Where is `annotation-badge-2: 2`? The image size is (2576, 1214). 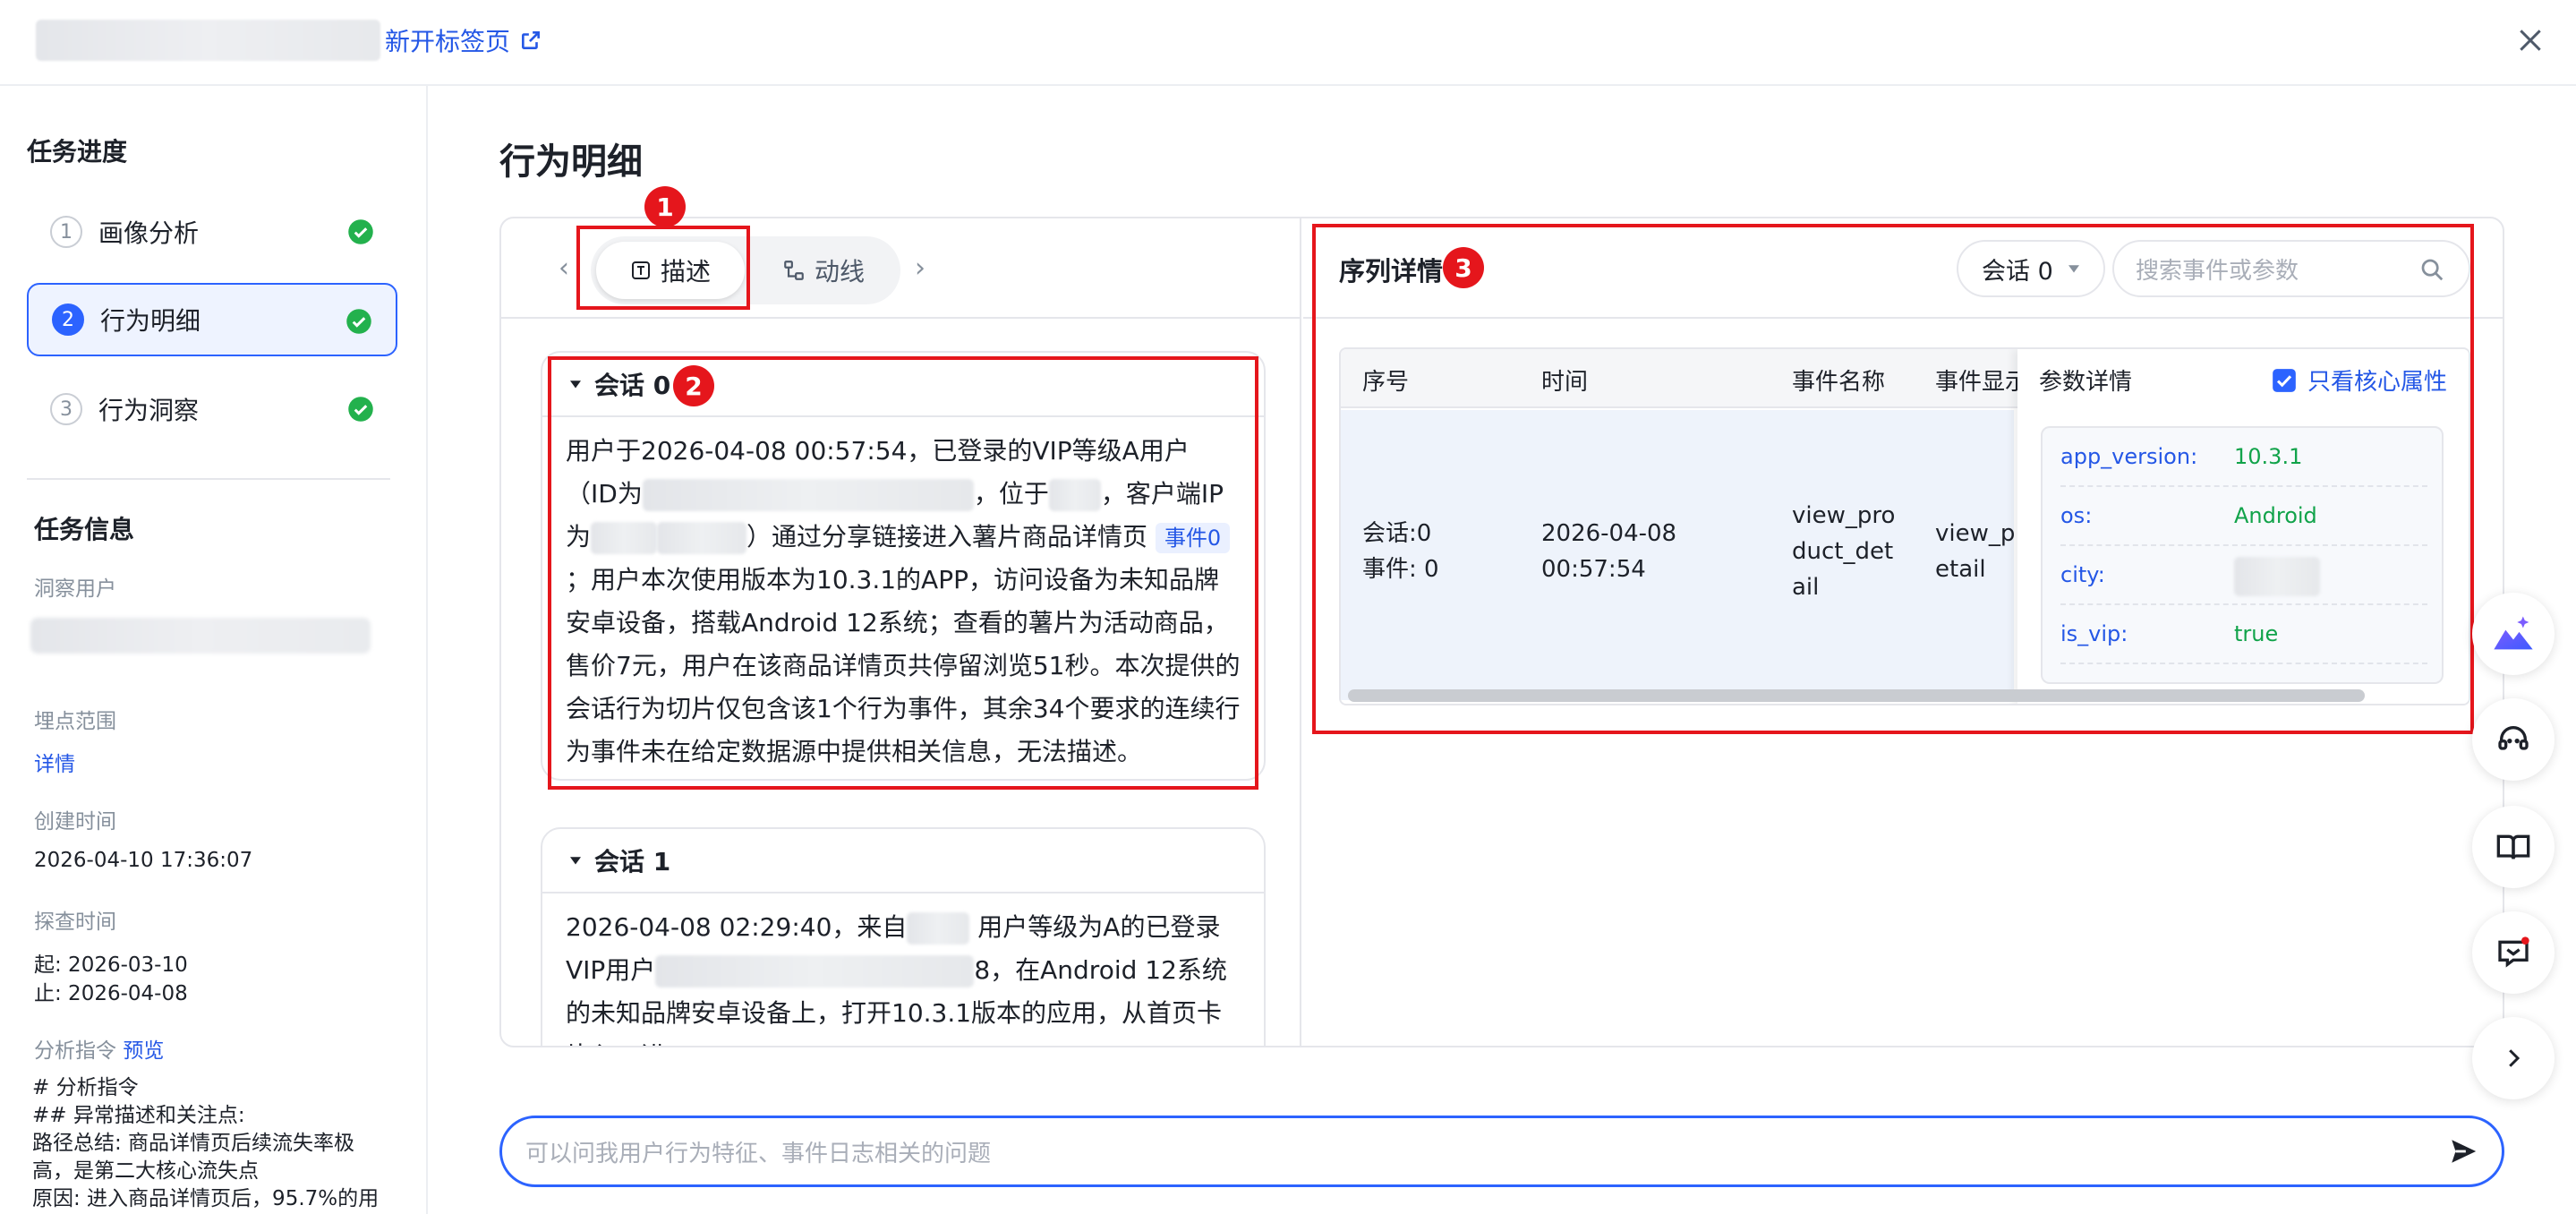 annotation-badge-2: 2 is located at coordinates (693, 385).